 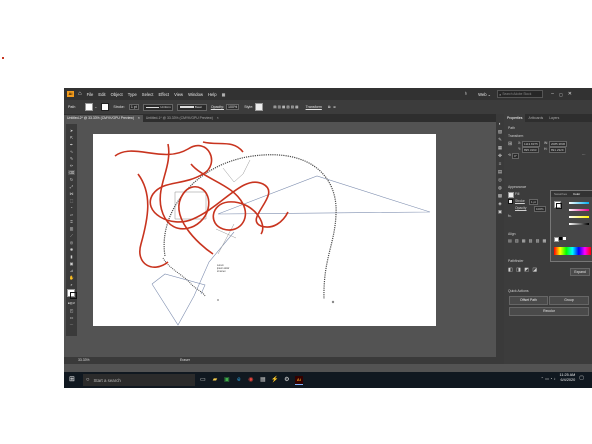 I want to click on opacity-label: Opacity:, so click(x=217, y=107).